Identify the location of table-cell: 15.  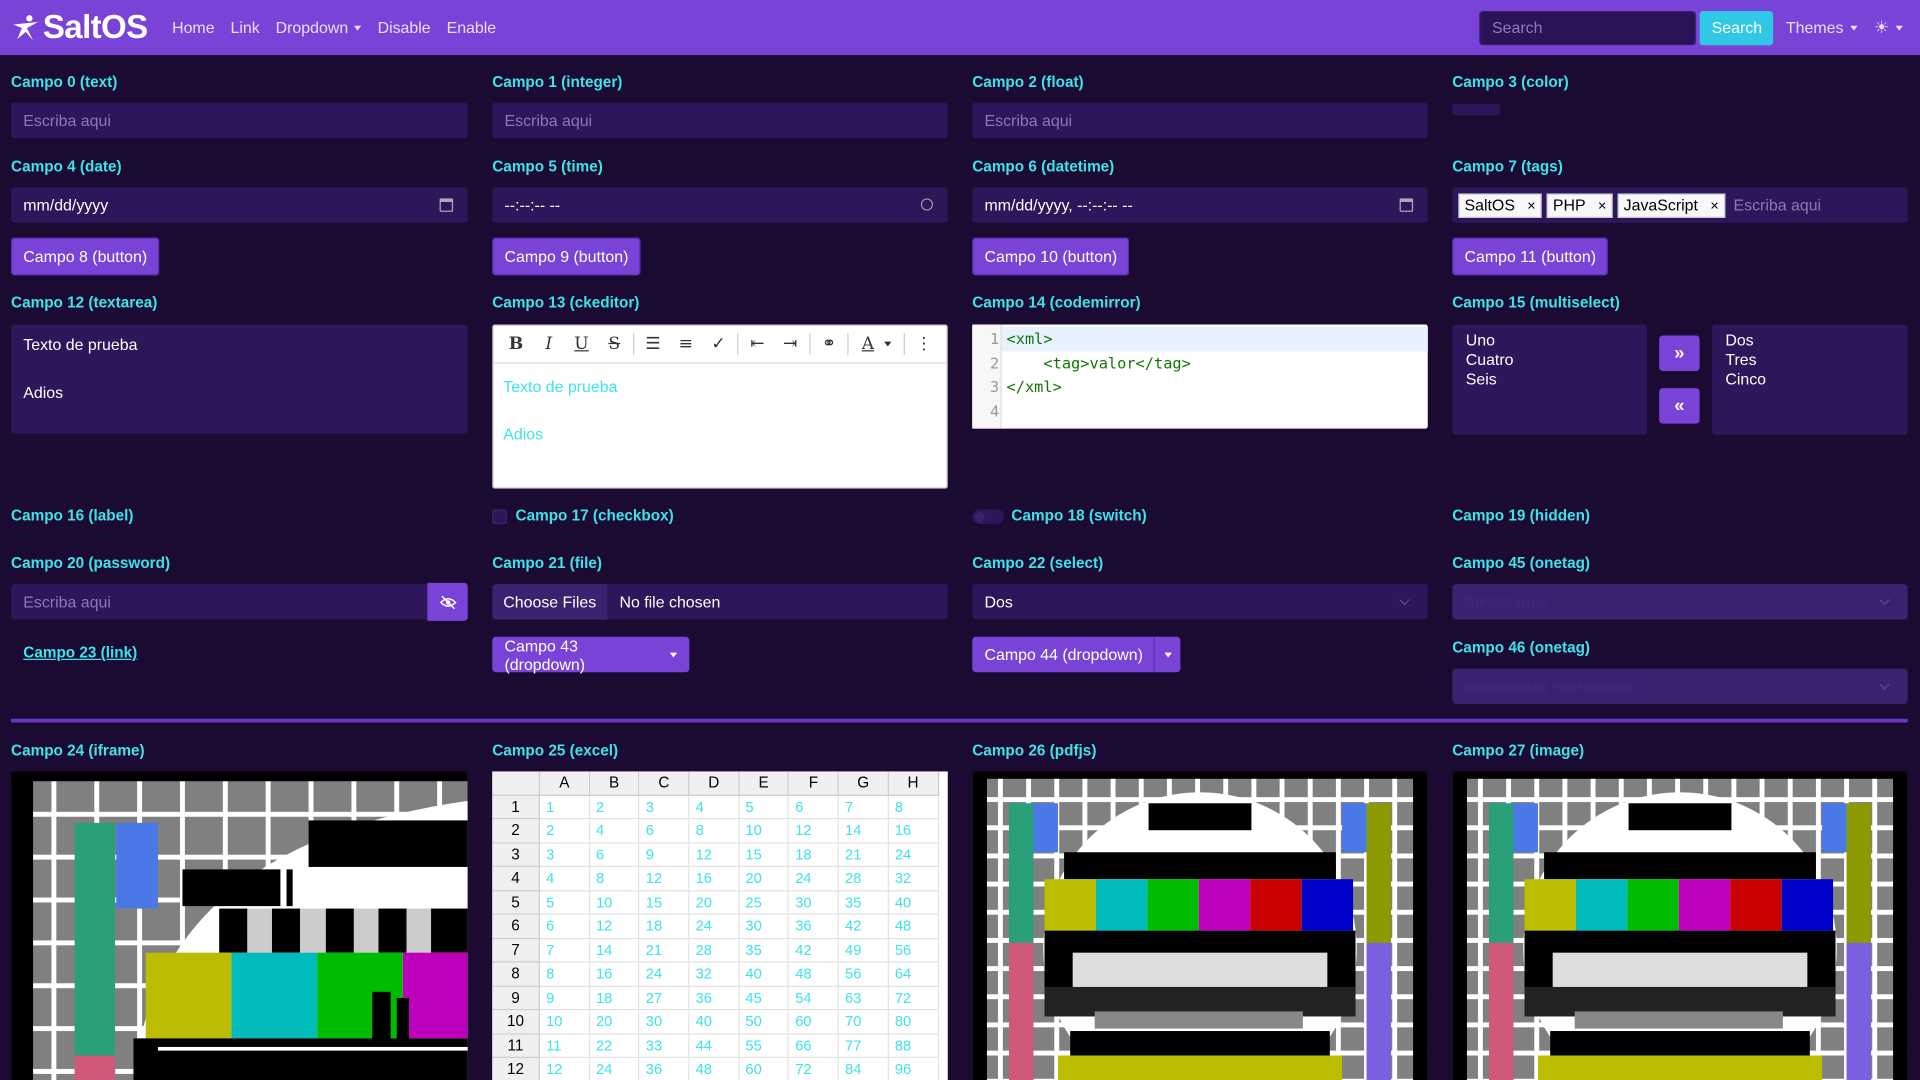
(664, 902).